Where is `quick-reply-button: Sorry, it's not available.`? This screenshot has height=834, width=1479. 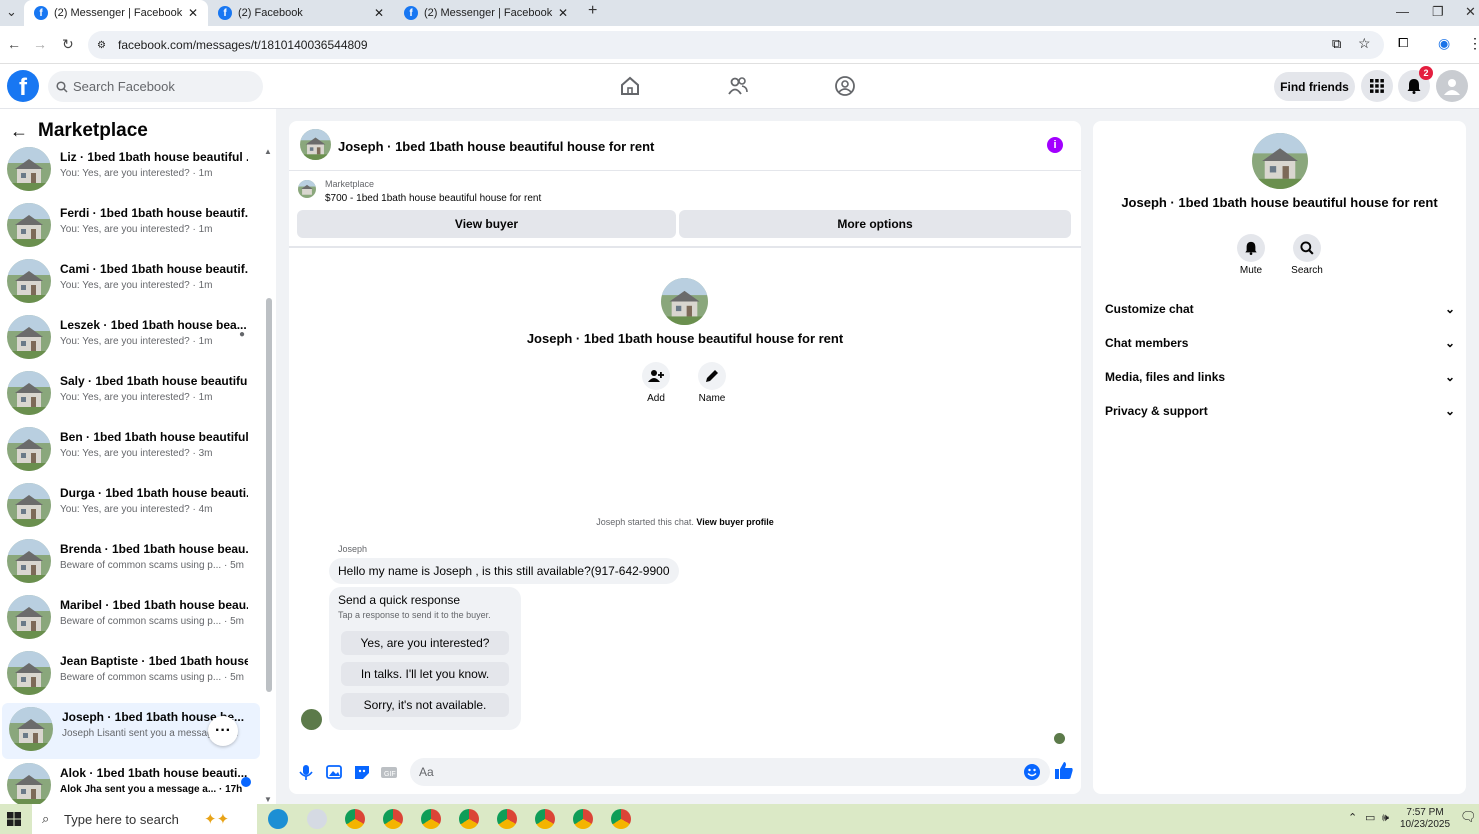 quick-reply-button: Sorry, it's not available. is located at coordinates (425, 705).